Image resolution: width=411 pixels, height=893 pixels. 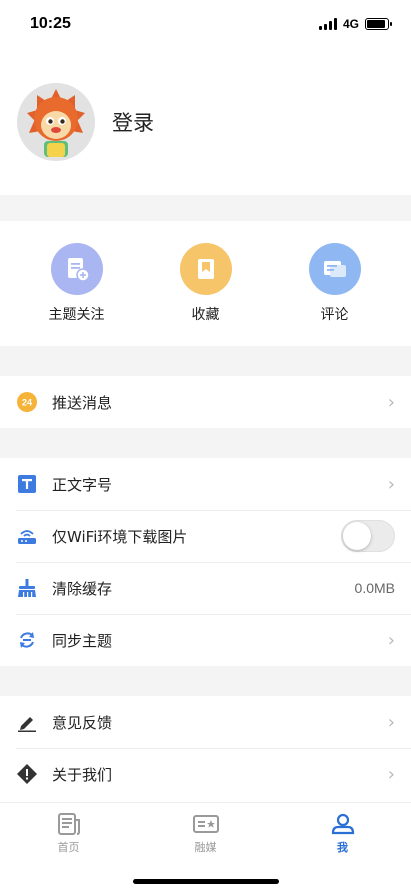 What do you see at coordinates (327, 24) in the screenshot?
I see `signal-icon` at bounding box center [327, 24].